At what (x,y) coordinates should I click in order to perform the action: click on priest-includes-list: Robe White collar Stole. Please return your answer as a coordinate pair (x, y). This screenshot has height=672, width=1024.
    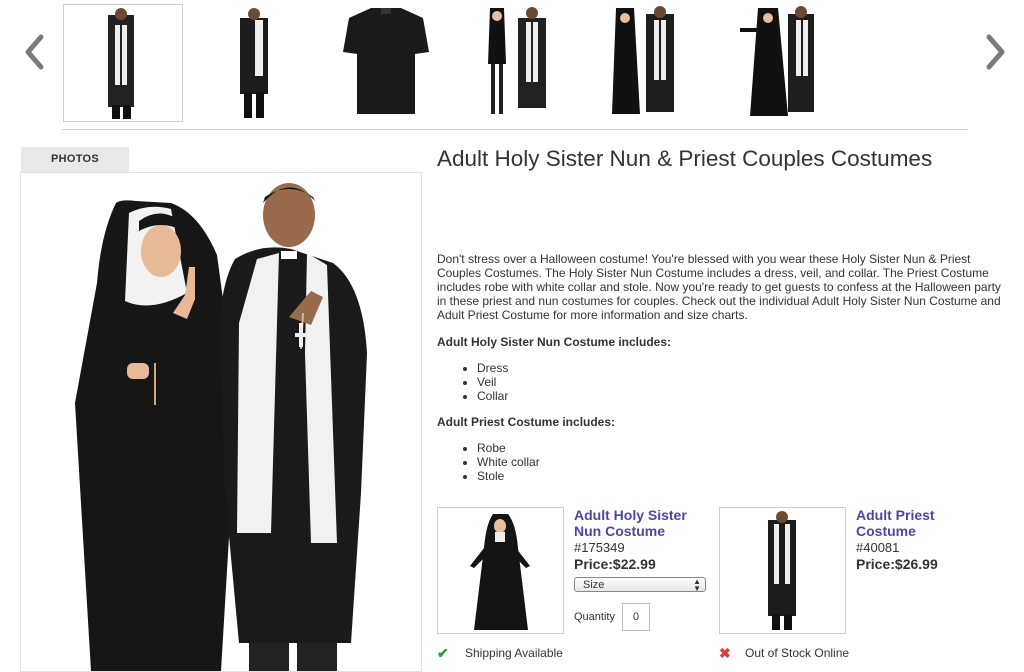
    Looking at the image, I should click on (490, 462).